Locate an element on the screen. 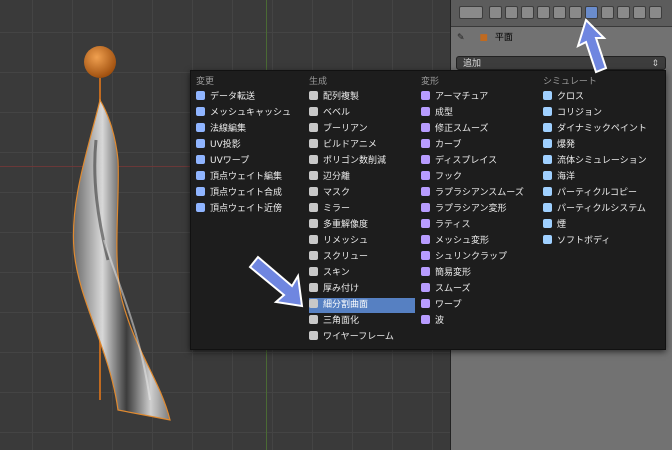 The height and width of the screenshot is (450, 672). menu-item-label: スキン is located at coordinates (336, 273).